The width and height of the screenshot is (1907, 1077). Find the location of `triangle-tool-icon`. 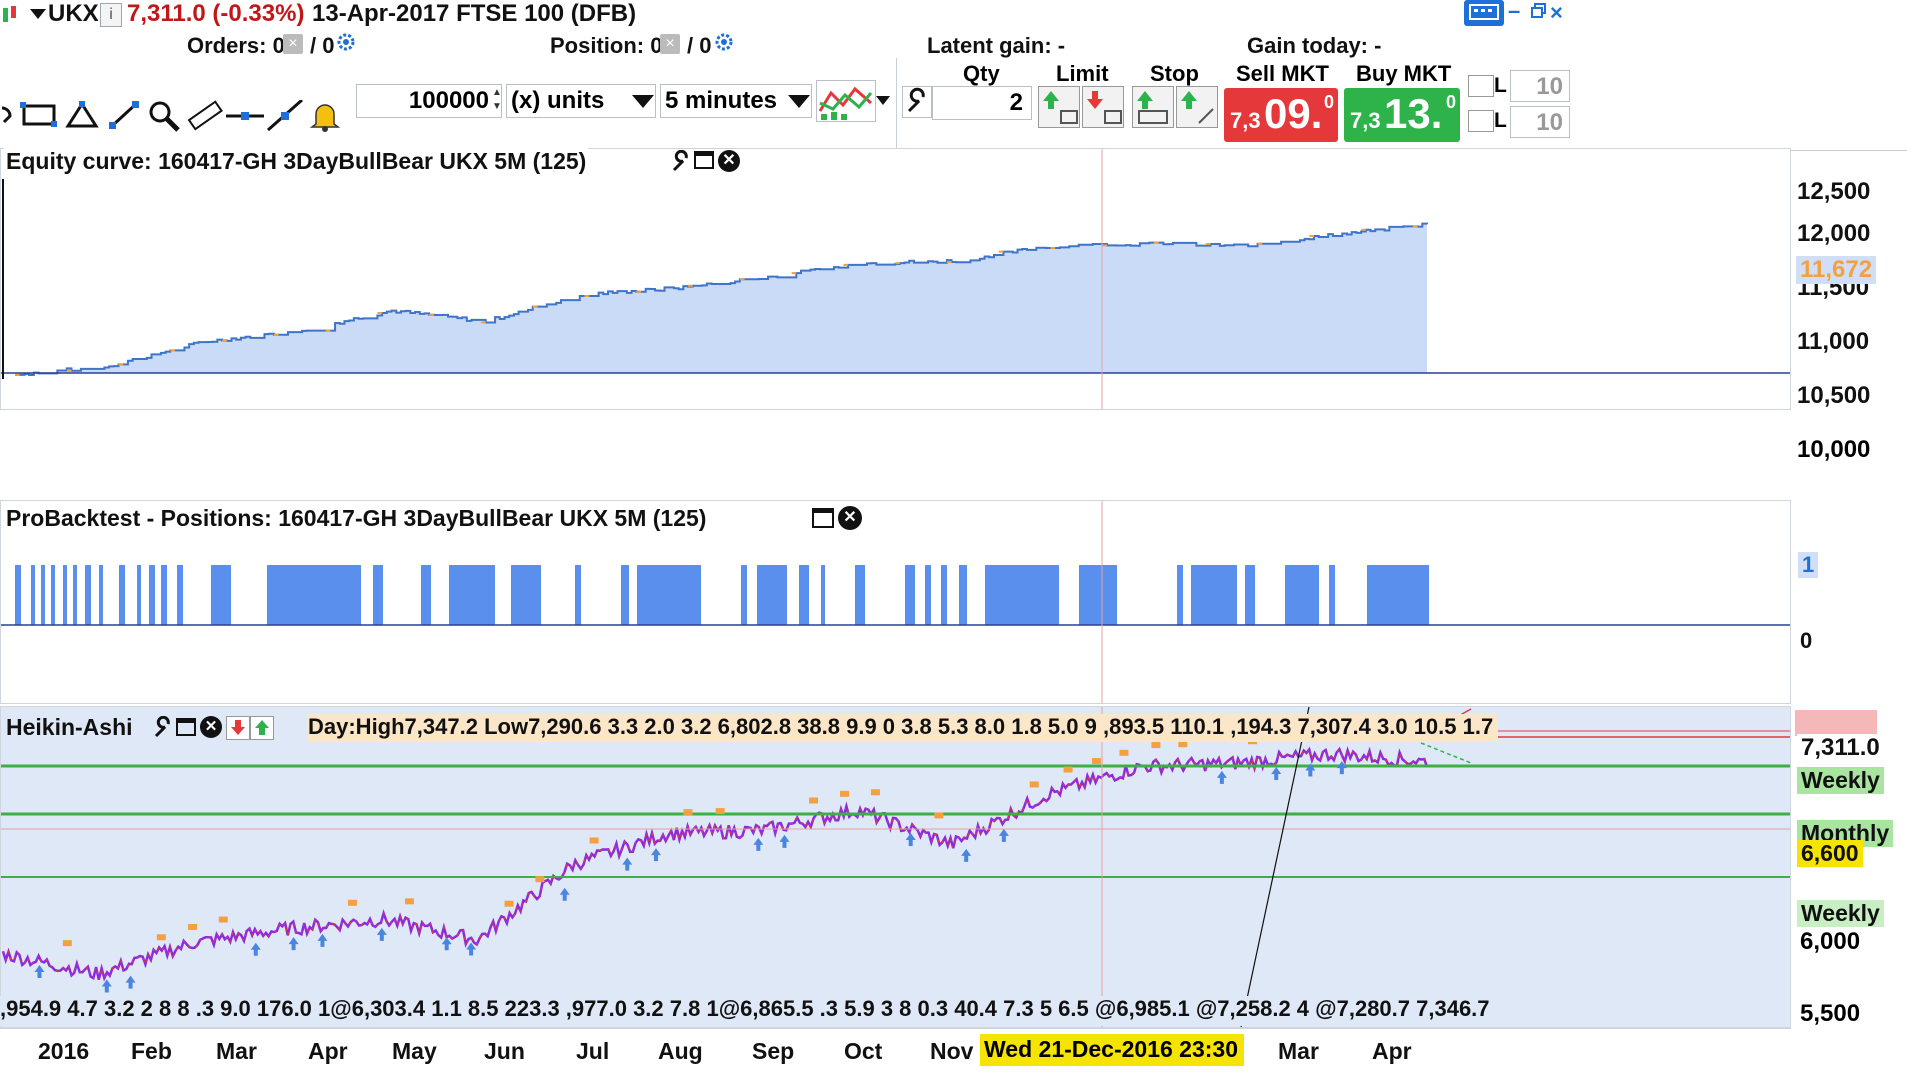

triangle-tool-icon is located at coordinates (84, 123).